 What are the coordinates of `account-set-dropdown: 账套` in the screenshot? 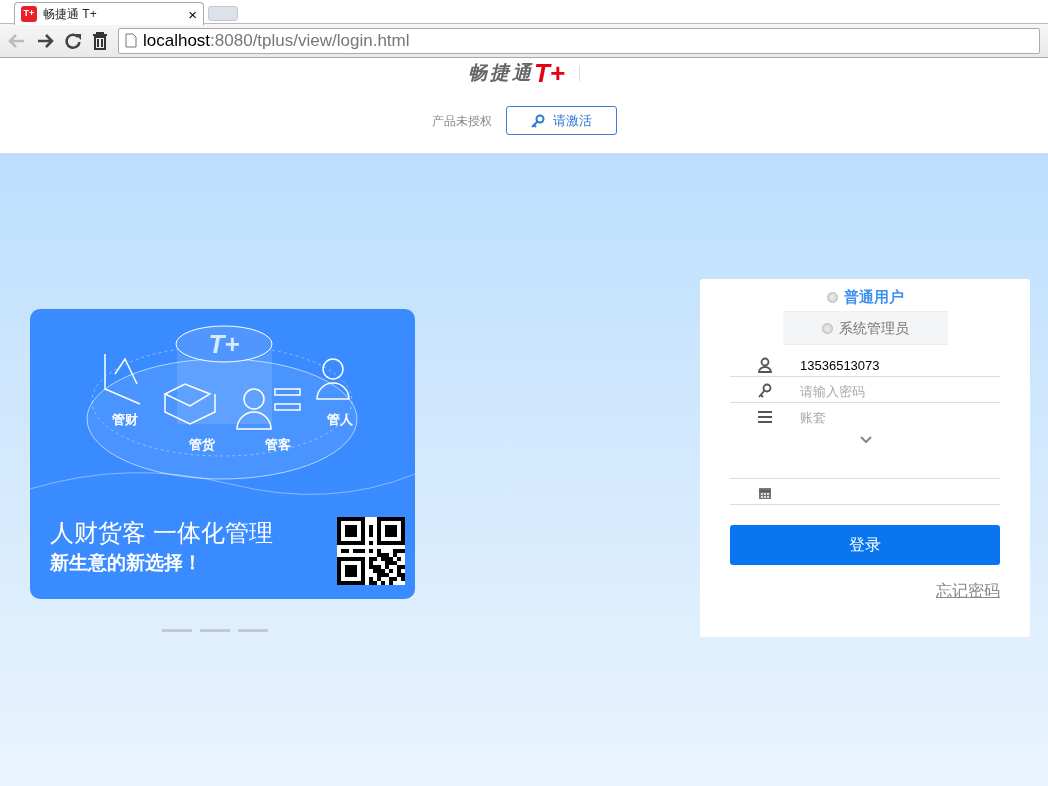 It's located at (895, 418).